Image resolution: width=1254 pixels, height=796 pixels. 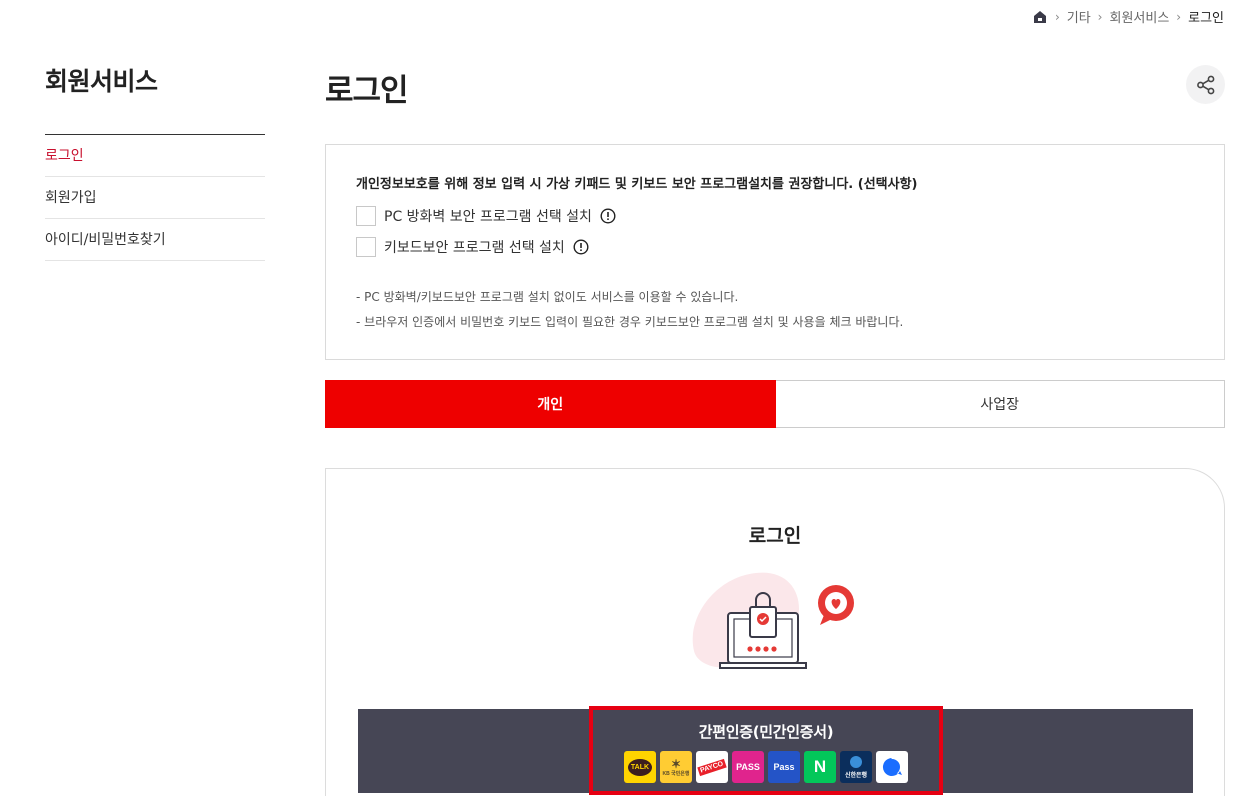 What do you see at coordinates (820, 767) in the screenshot?
I see `naver-icon: N` at bounding box center [820, 767].